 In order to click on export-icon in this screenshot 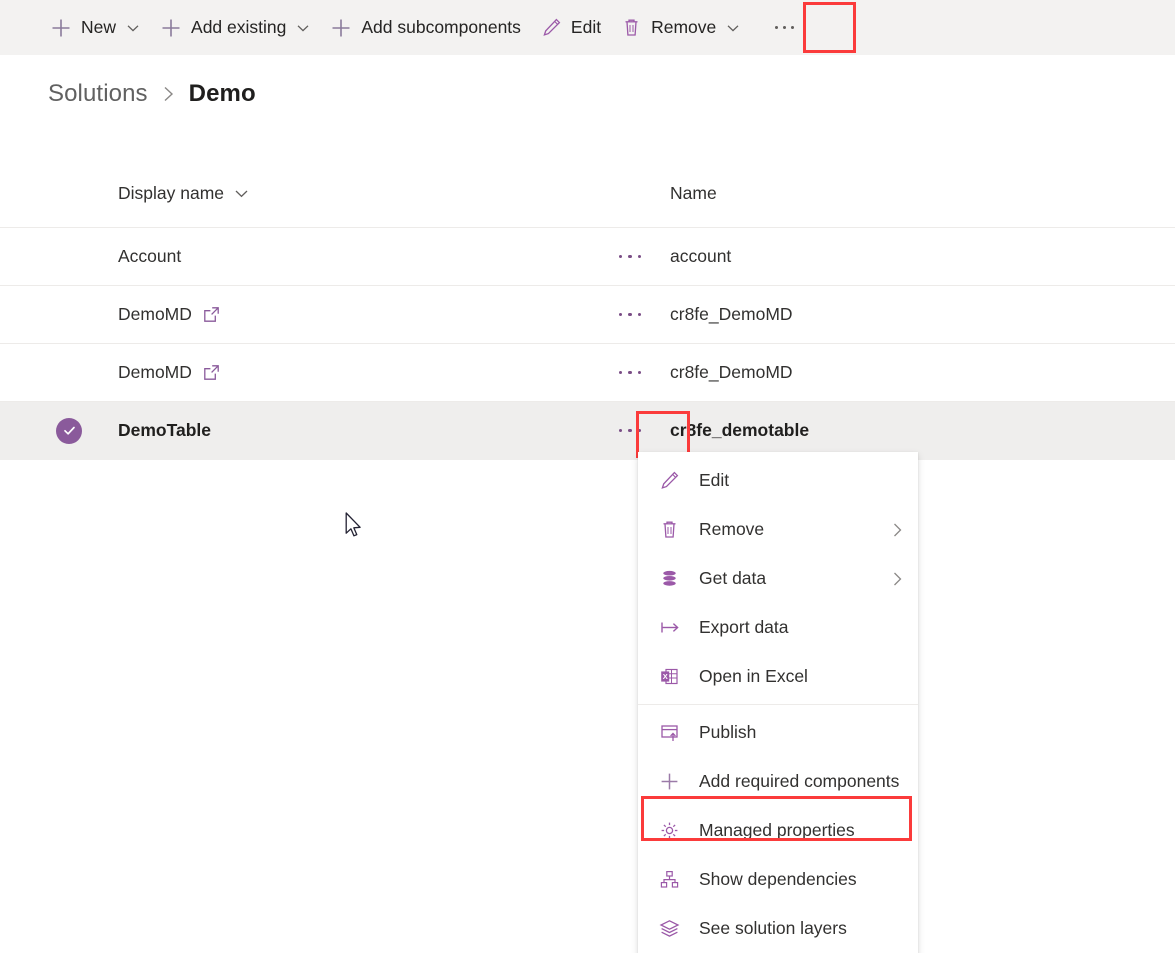, I will do `click(672, 627)`.